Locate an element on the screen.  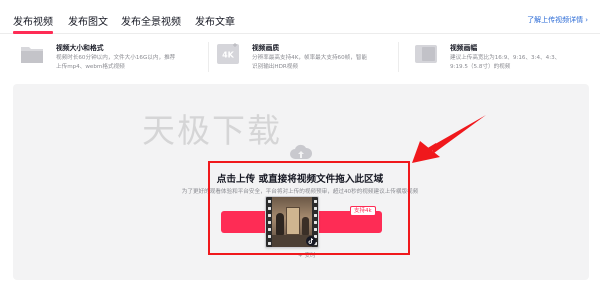
aspect-ratio-icon is located at coordinates (426, 54).